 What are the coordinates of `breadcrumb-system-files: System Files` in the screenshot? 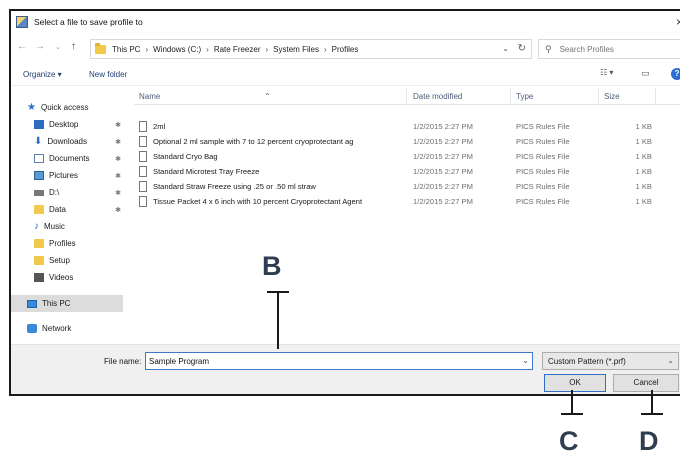 It's located at (296, 49).